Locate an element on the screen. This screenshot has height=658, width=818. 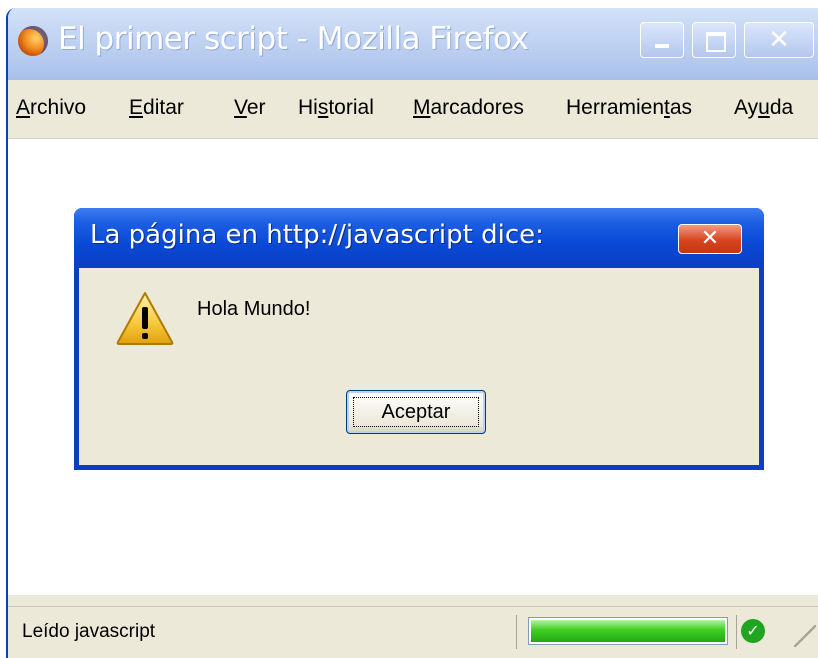
menu-item-ver: Ver is located at coordinates (250, 108).